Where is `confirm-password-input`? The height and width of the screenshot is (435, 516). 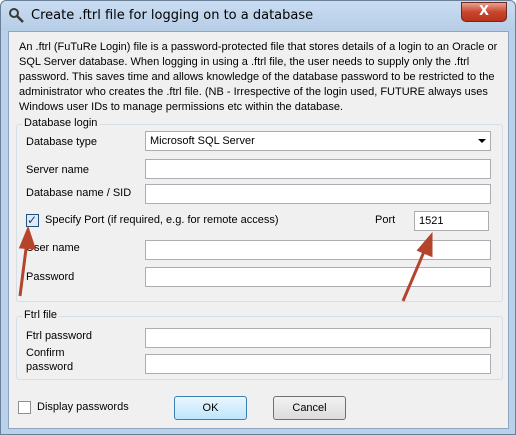 confirm-password-input is located at coordinates (318, 364).